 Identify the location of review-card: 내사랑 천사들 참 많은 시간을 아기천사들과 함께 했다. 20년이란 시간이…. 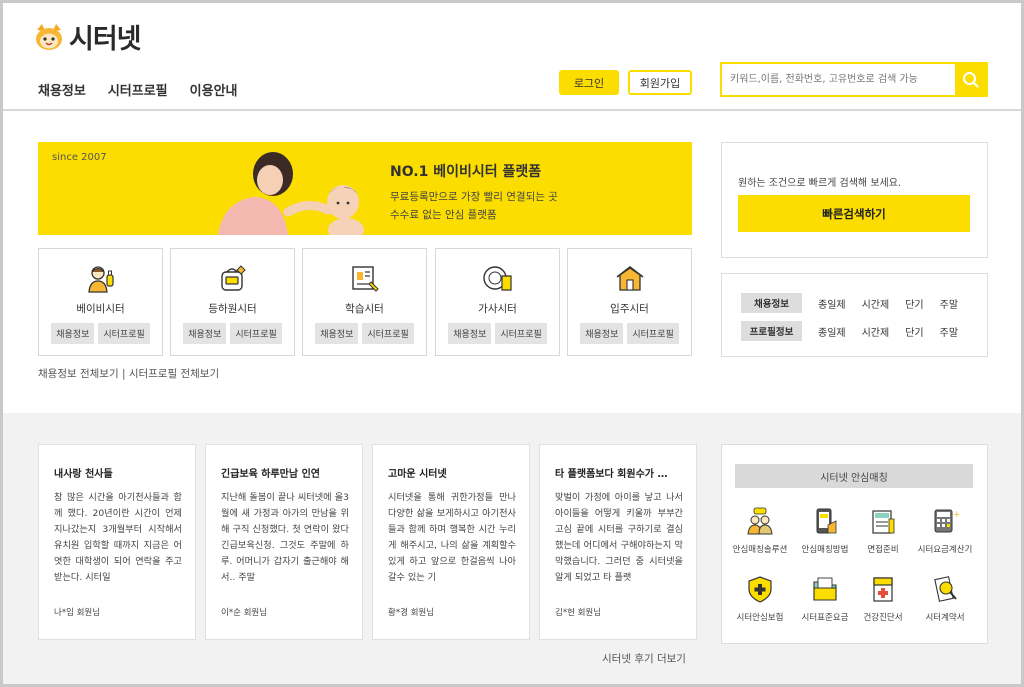
(117, 542).